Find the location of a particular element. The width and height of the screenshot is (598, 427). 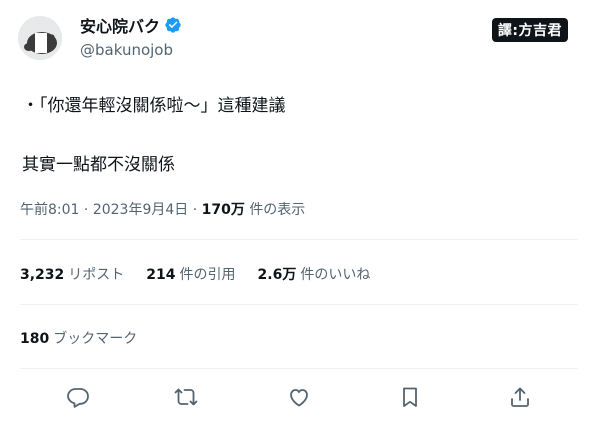

reposts-count: 3,232 is located at coordinates (42, 275).